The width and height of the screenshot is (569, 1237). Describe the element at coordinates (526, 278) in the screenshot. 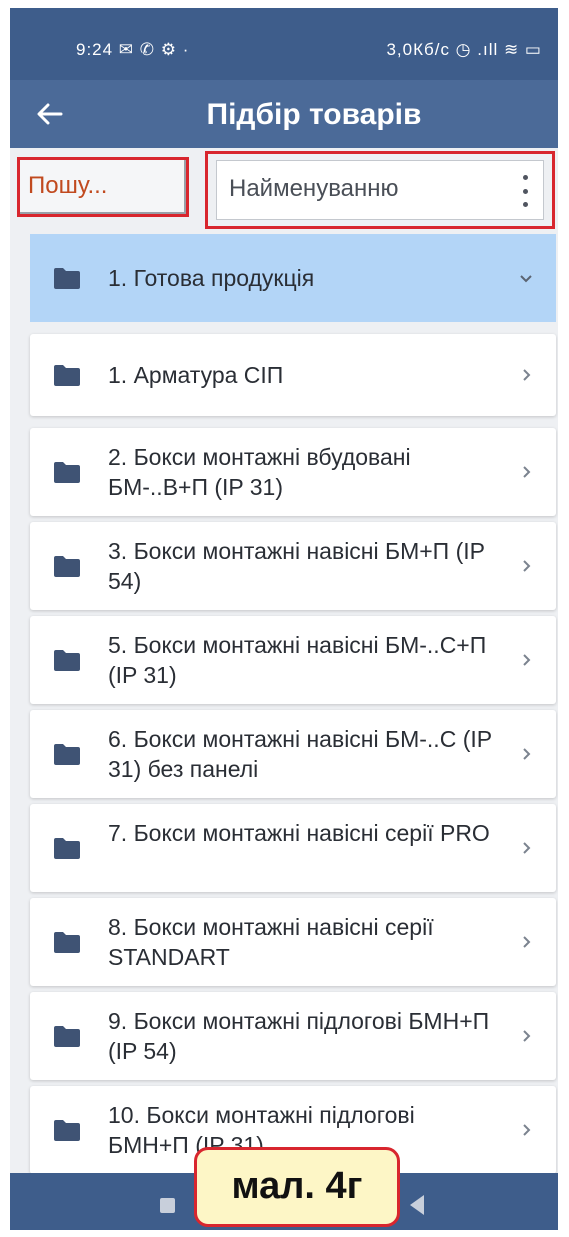

I see `chevron-down-icon` at that location.